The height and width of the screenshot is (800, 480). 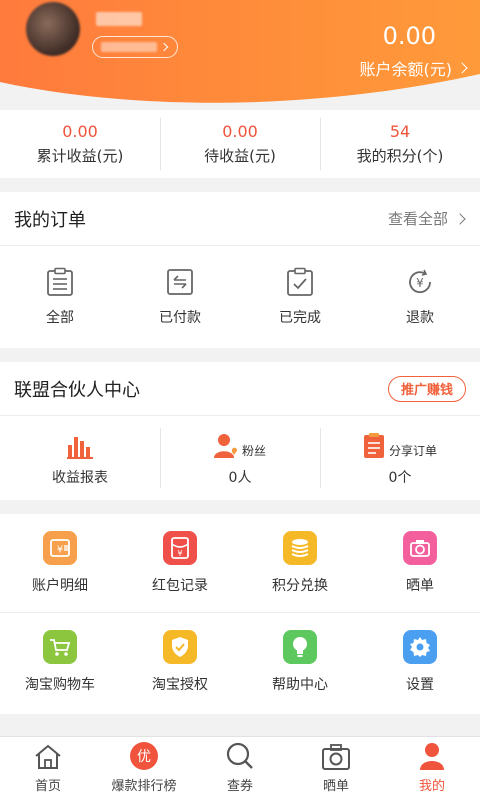 What do you see at coordinates (80, 448) in the screenshot?
I see `bar-chart-icon` at bounding box center [80, 448].